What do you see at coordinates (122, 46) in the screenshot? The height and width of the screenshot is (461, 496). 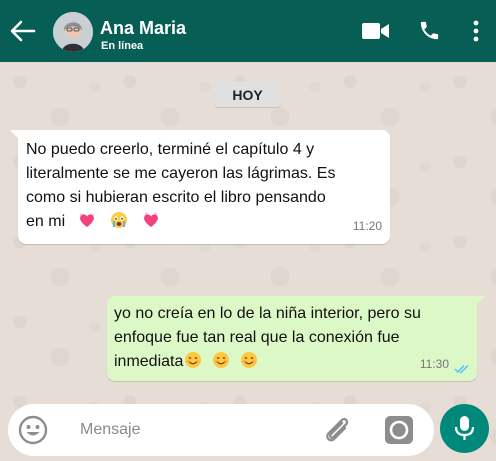 I see `contact-status: En línea` at bounding box center [122, 46].